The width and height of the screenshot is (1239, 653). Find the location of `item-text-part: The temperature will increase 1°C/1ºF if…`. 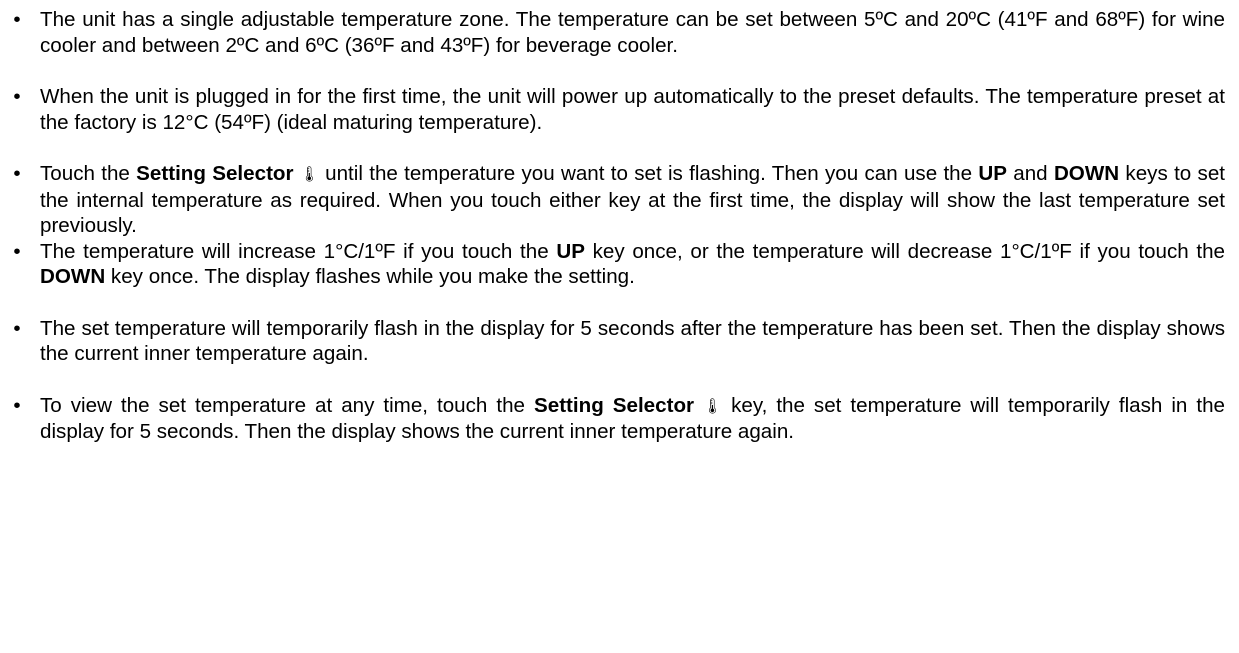

item-text-part: The temperature will increase 1°C/1ºF if… is located at coordinates (298, 251).